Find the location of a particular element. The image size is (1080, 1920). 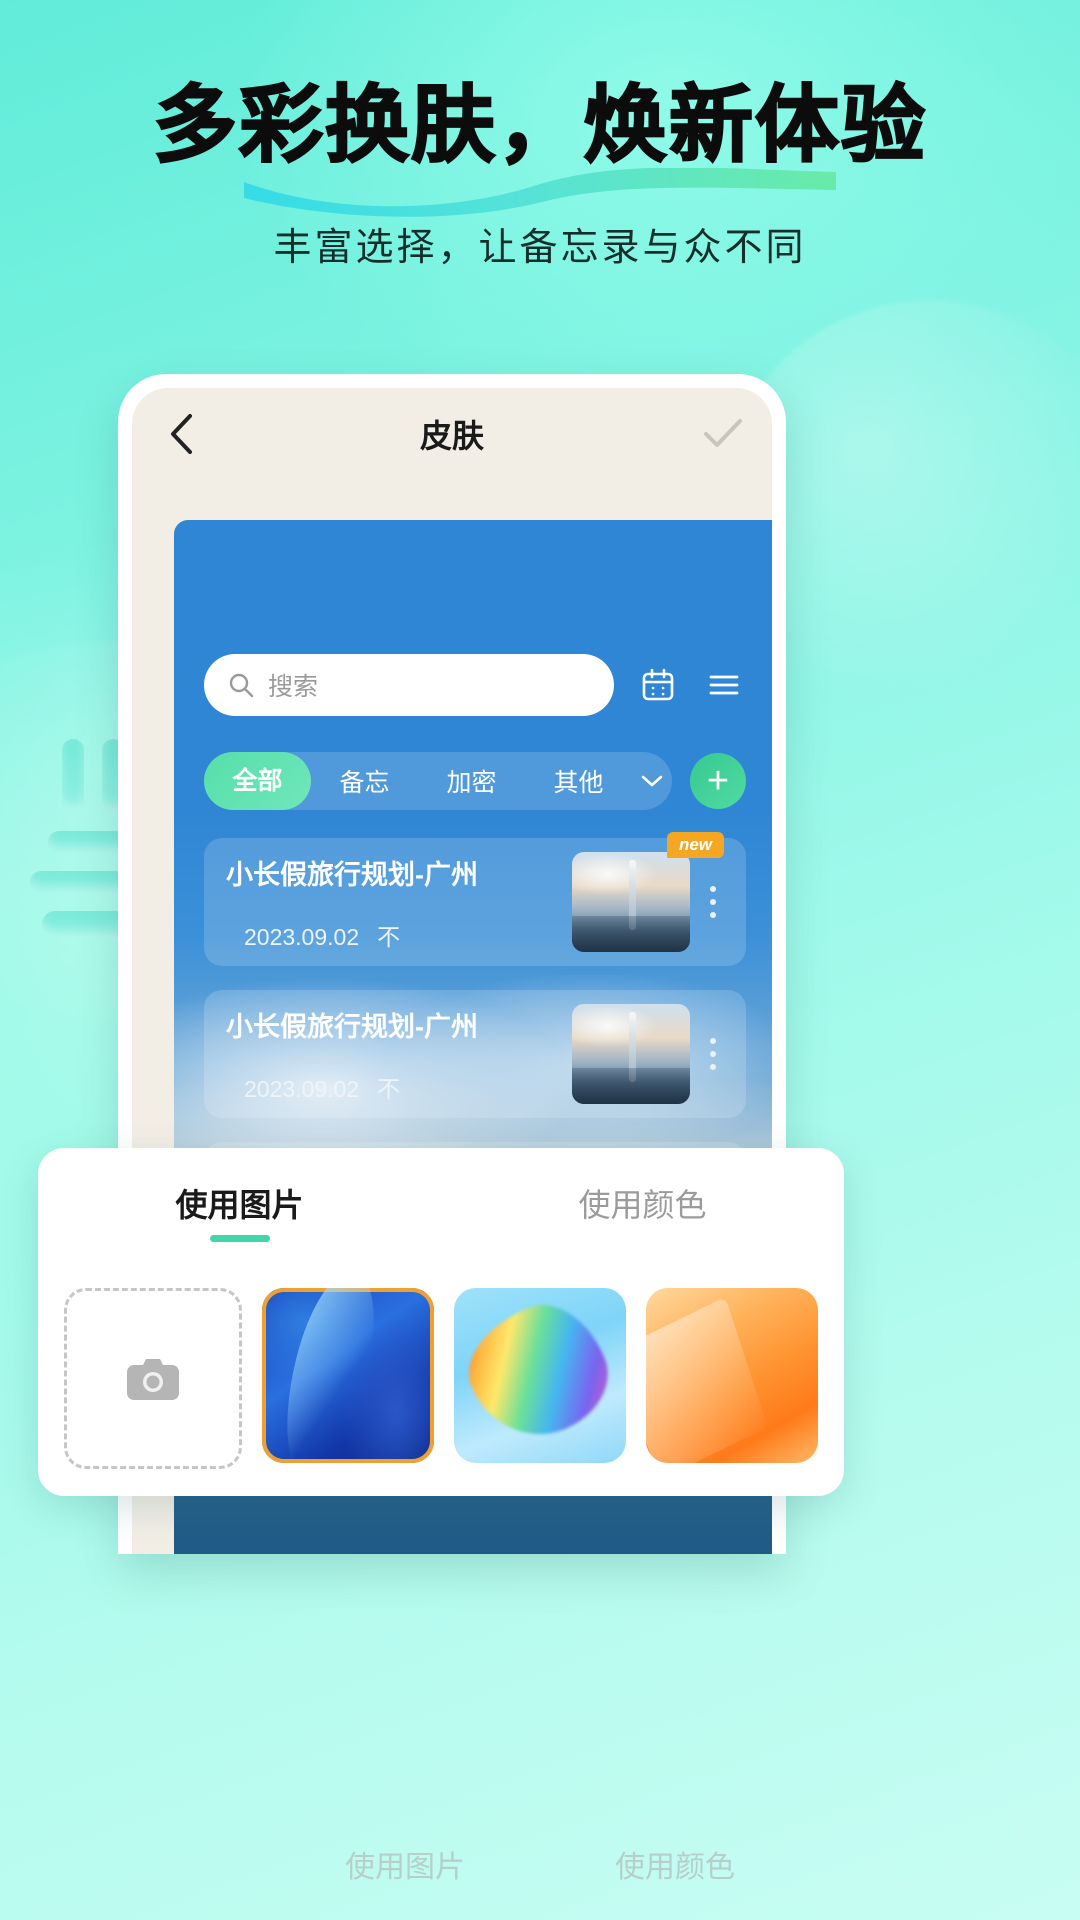

filter-chip-row: 全部 备忘 加密 其他 + is located at coordinates (475, 781).